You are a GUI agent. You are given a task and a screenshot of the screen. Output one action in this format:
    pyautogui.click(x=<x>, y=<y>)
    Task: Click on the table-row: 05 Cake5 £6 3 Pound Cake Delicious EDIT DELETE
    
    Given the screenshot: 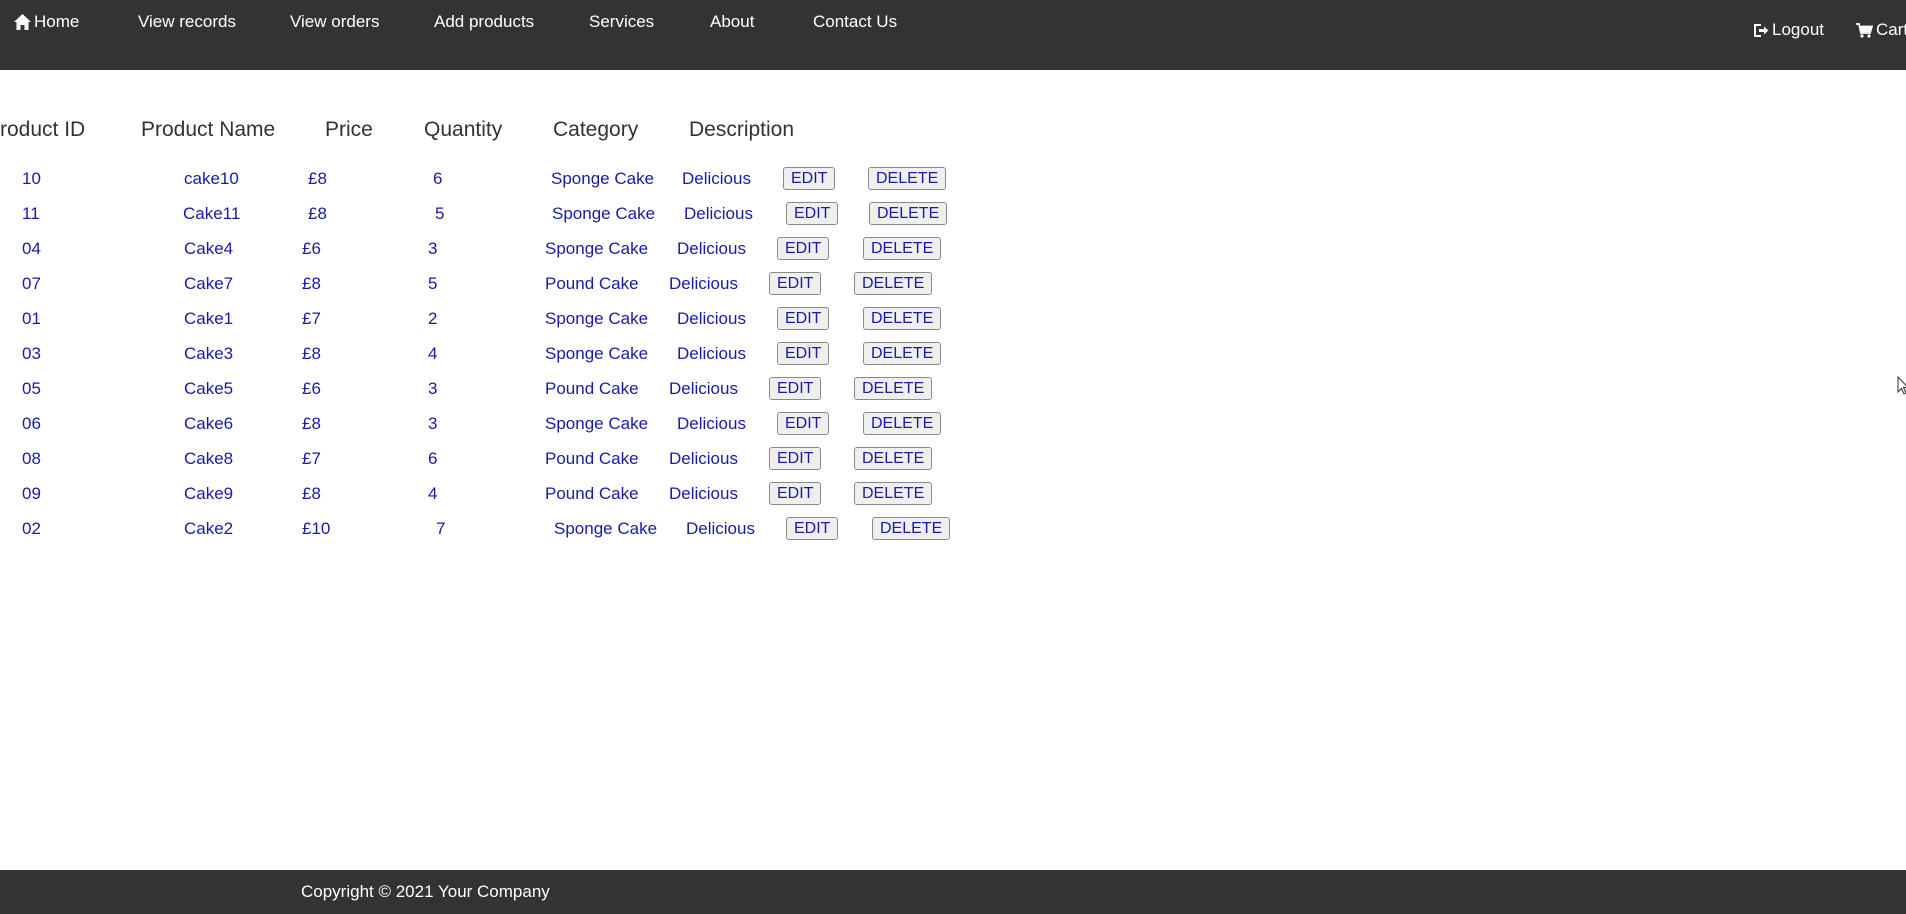 What is the action you would take?
    pyautogui.click(x=500, y=389)
    